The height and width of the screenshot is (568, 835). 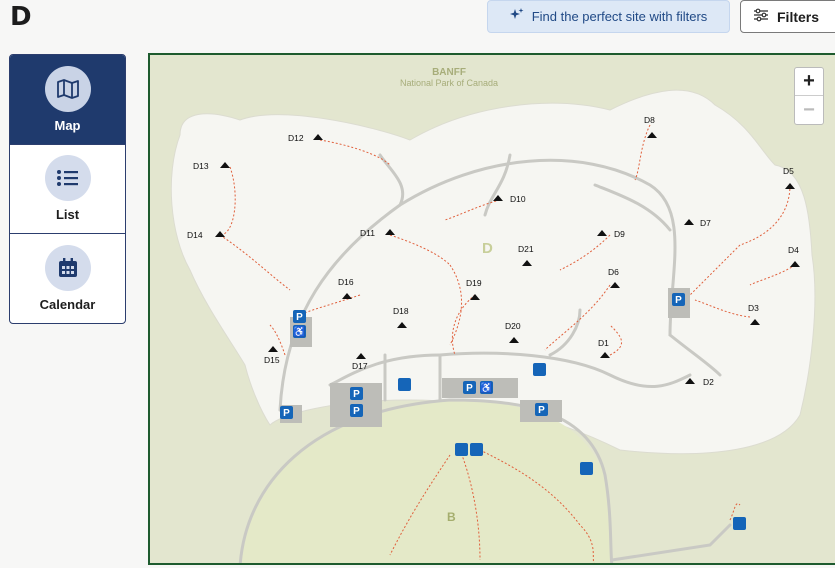 I want to click on campsite-label: D1, so click(x=603, y=343).